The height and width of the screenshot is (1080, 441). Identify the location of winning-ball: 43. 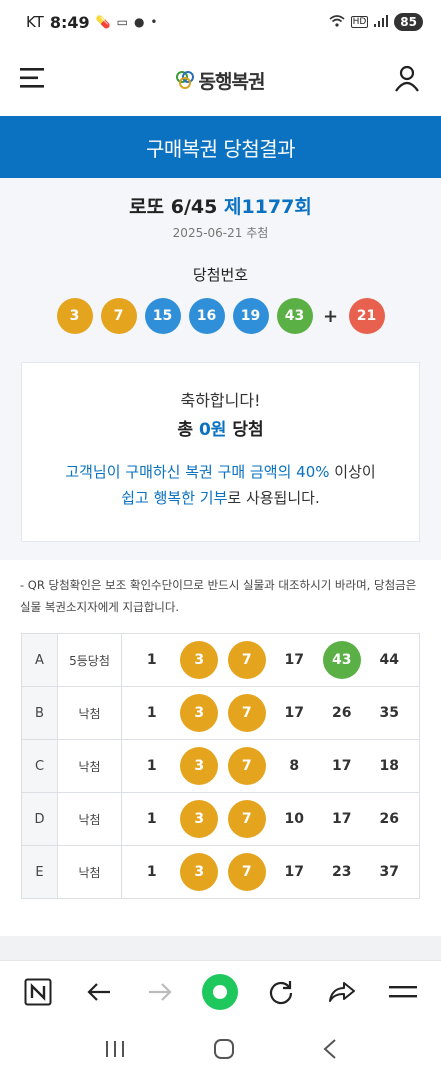
(294, 316).